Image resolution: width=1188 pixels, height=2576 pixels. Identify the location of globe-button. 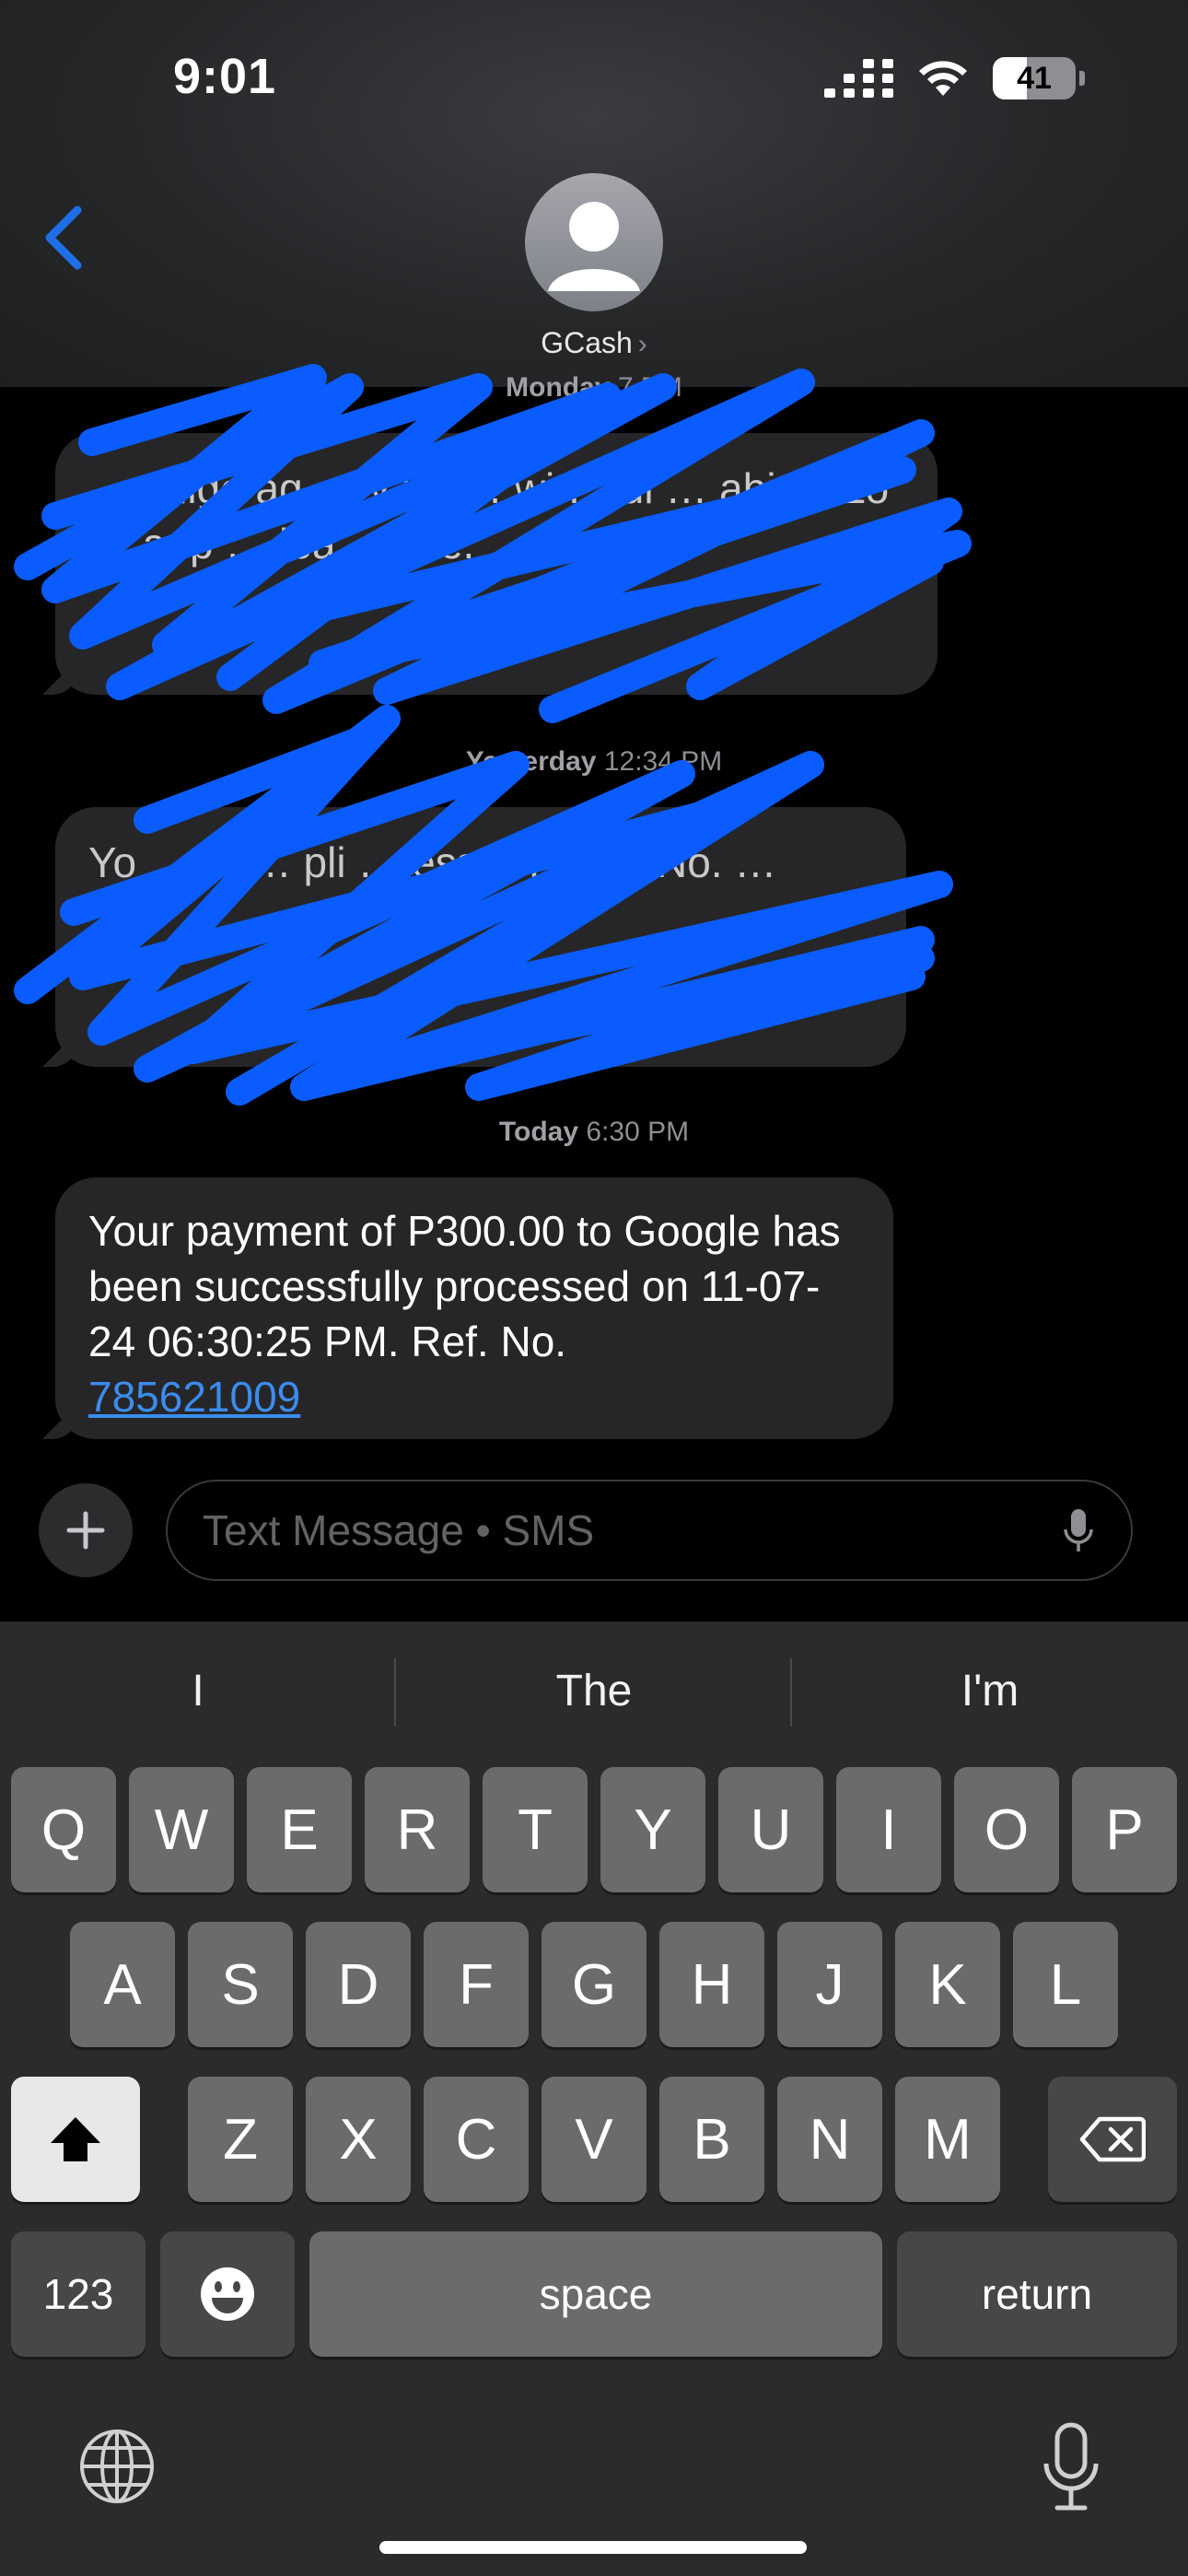
(117, 2466).